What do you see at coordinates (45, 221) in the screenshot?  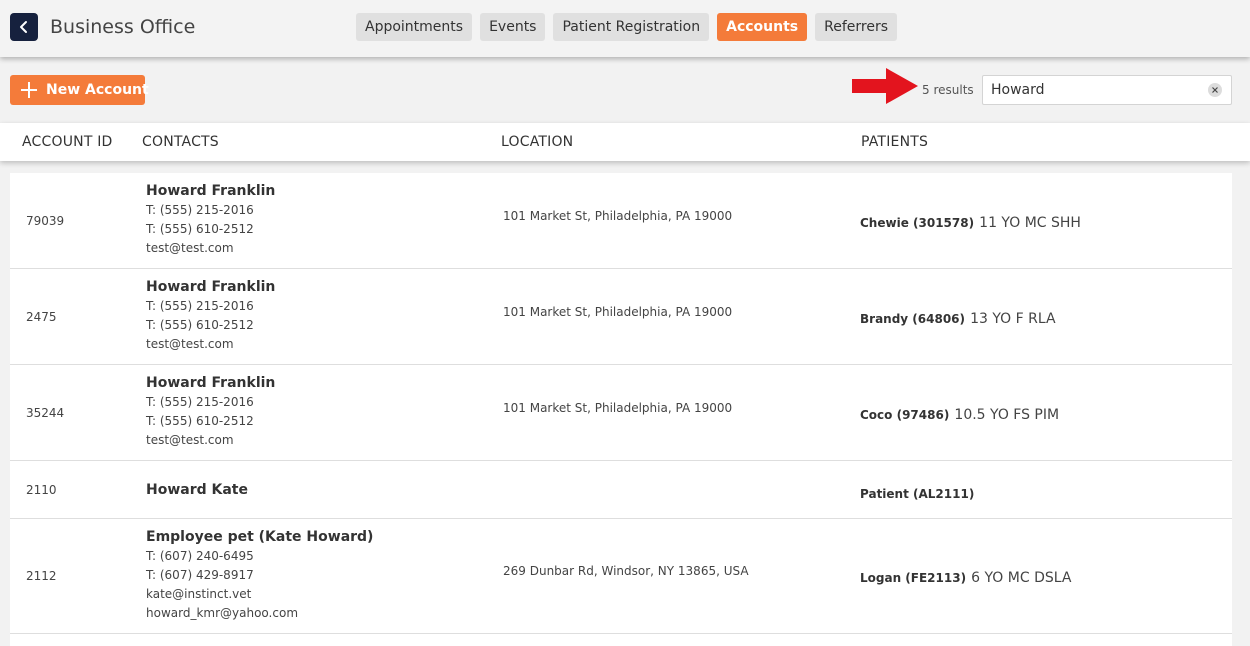 I see `account-id: 79039` at bounding box center [45, 221].